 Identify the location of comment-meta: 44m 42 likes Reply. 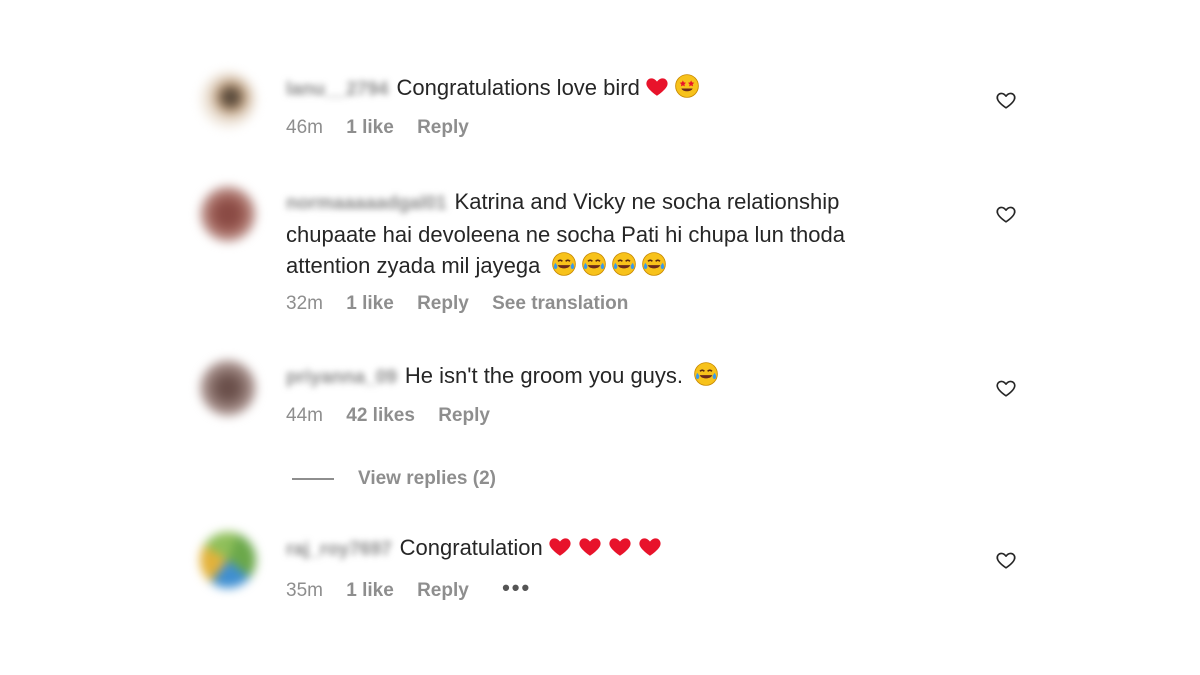
(596, 416).